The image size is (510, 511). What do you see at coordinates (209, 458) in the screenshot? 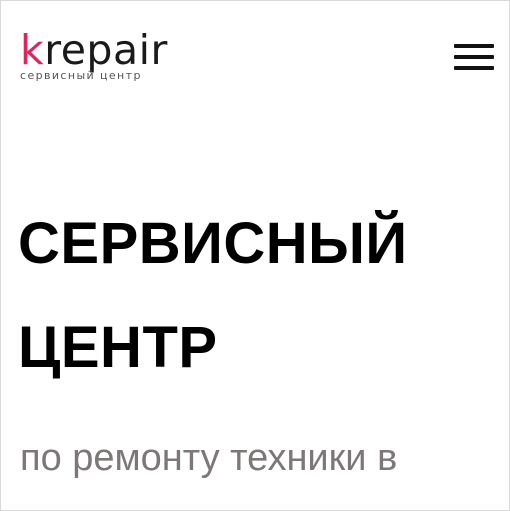
I see `hero-subtitle: по ремонту техники в` at bounding box center [209, 458].